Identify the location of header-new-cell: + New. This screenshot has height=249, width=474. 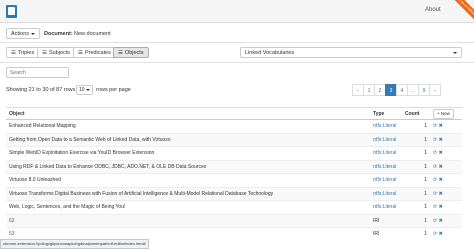
(446, 113).